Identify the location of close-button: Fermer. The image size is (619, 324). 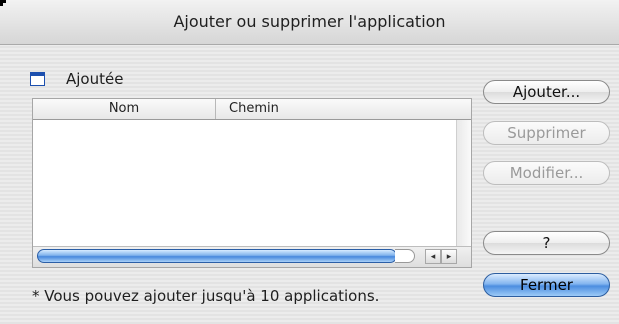
(546, 285).